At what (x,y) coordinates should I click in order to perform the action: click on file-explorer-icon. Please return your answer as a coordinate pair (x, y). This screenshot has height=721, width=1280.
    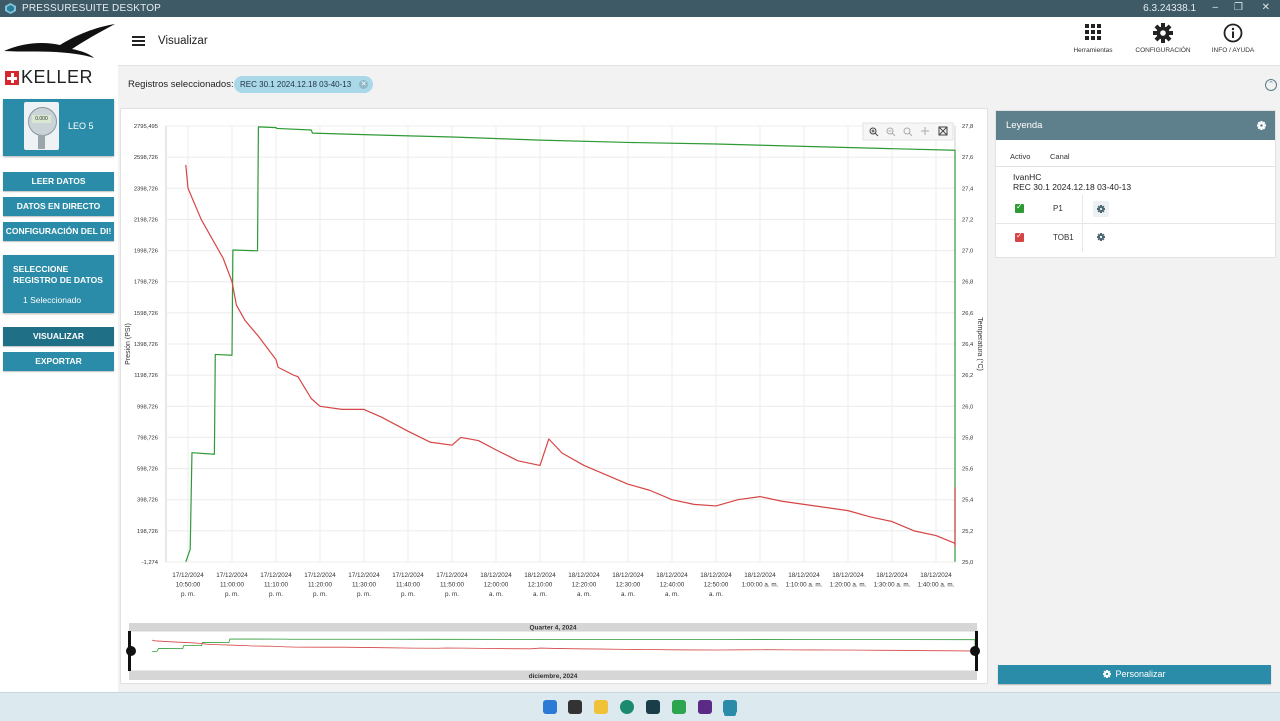
    Looking at the image, I should click on (601, 707).